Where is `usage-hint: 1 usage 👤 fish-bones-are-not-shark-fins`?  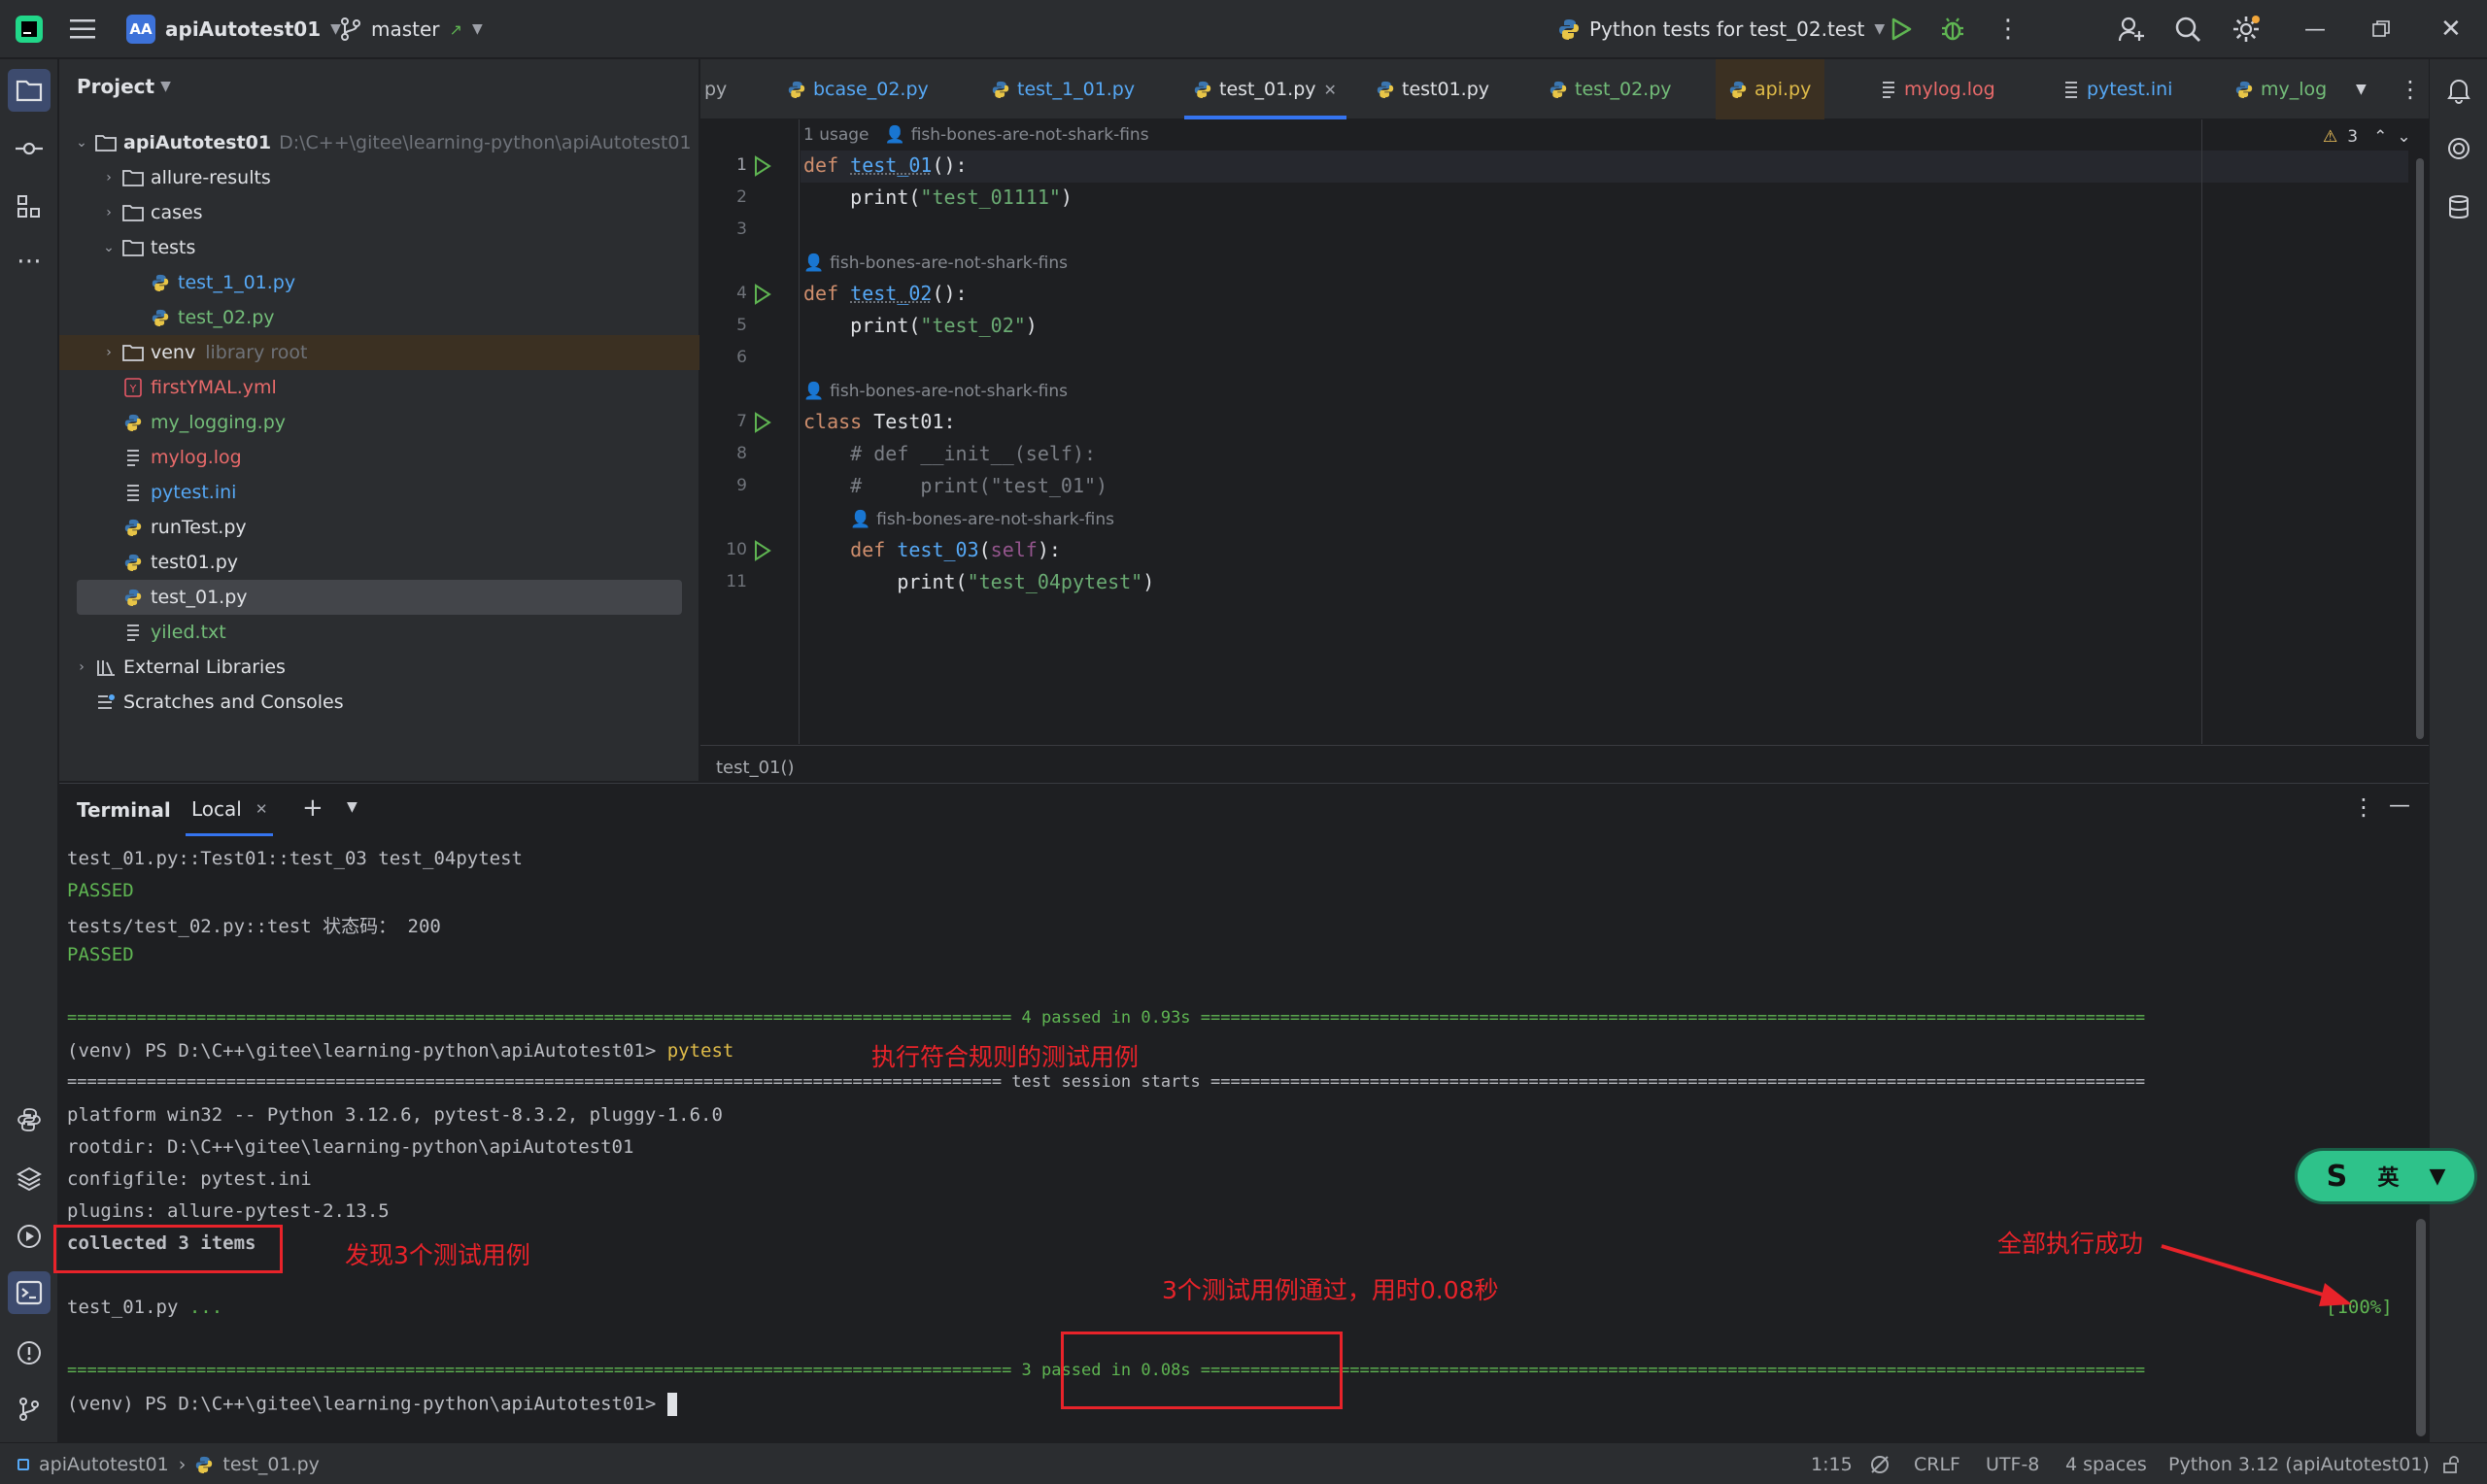 usage-hint: 1 usage 👤 fish-bones-are-not-shark-fins is located at coordinates (976, 135).